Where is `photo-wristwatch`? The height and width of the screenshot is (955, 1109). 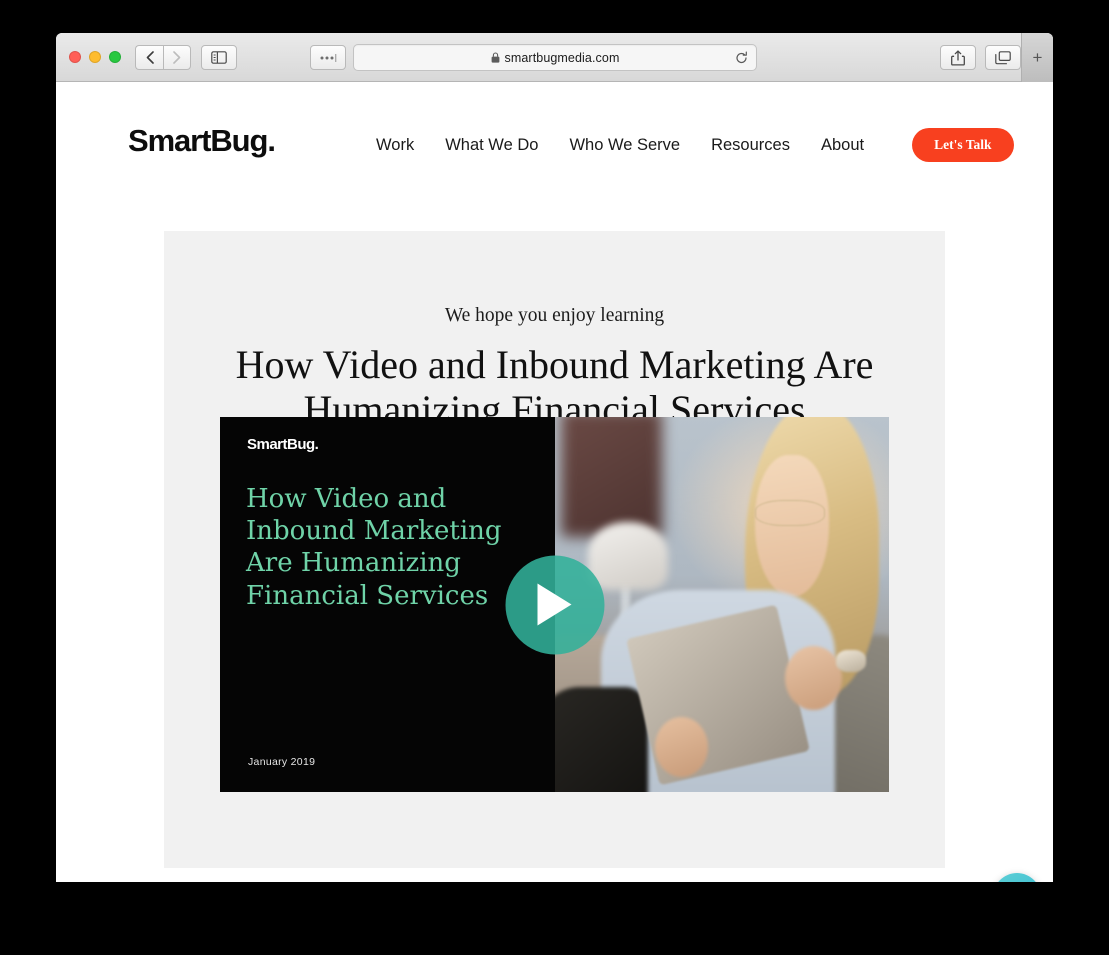
photo-wristwatch is located at coordinates (850, 660).